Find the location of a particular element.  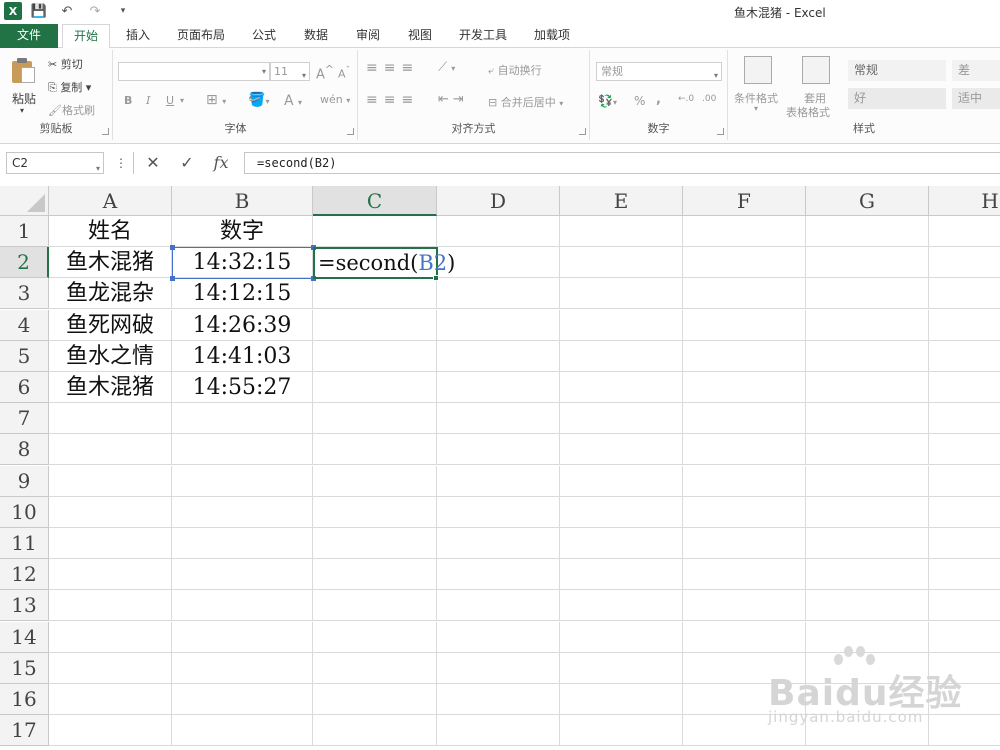

cell-a12 is located at coordinates (110, 575).